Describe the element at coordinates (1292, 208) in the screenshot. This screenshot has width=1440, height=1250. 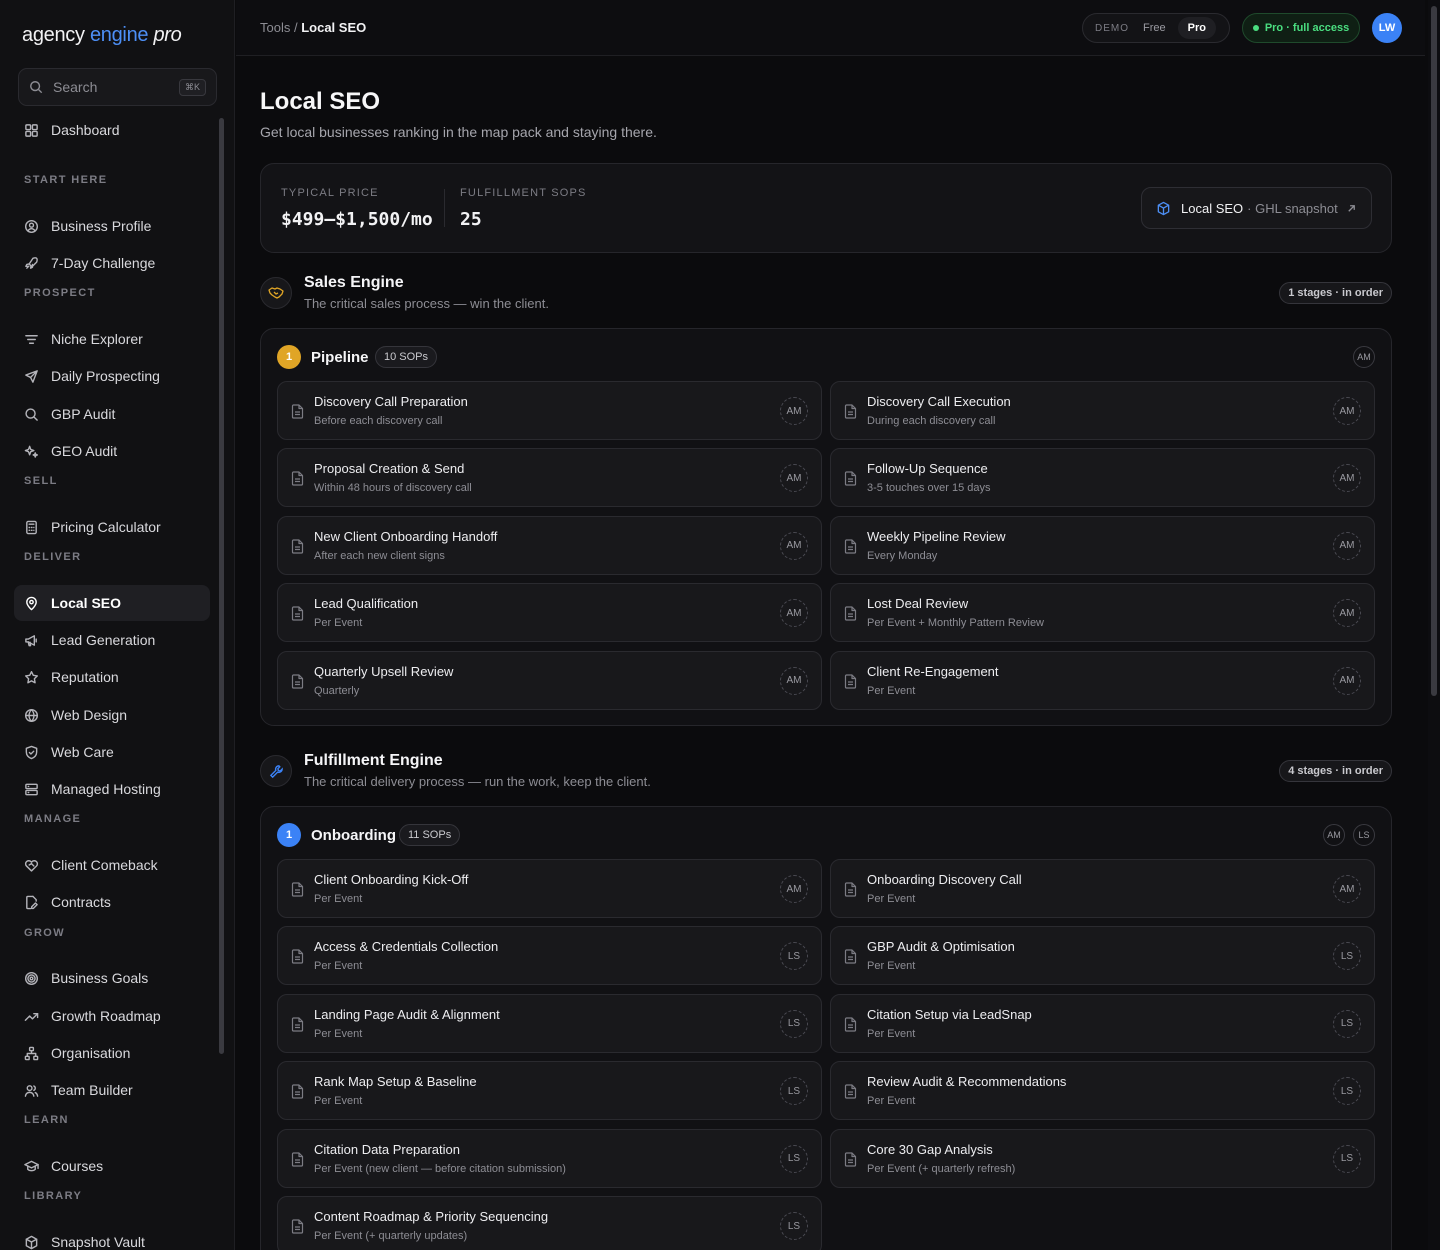
I see `snapshot-suffix: · GHL snapshot` at that location.